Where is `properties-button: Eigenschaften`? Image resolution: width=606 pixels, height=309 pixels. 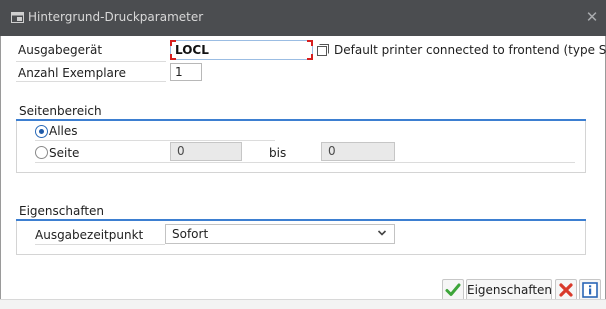 properties-button: Eigenschaften is located at coordinates (509, 290).